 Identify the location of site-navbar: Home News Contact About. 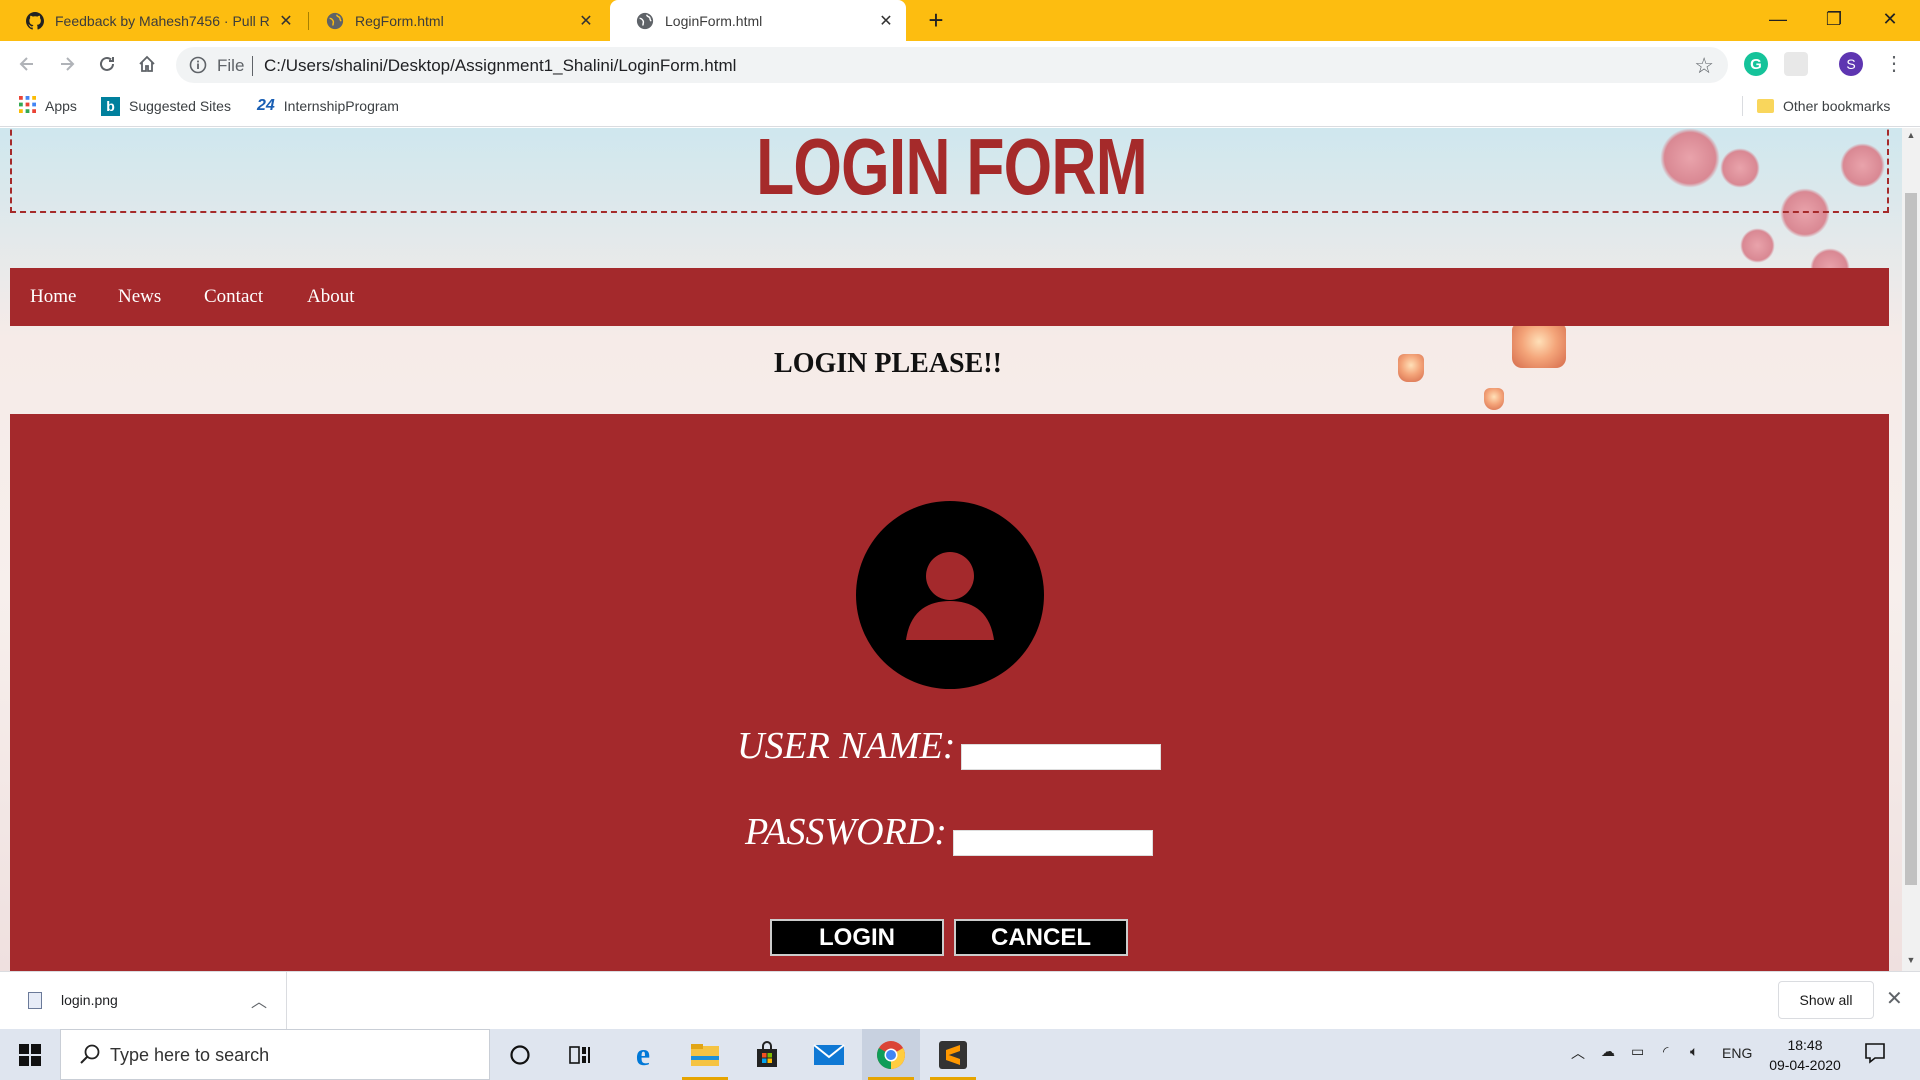
(949, 297).